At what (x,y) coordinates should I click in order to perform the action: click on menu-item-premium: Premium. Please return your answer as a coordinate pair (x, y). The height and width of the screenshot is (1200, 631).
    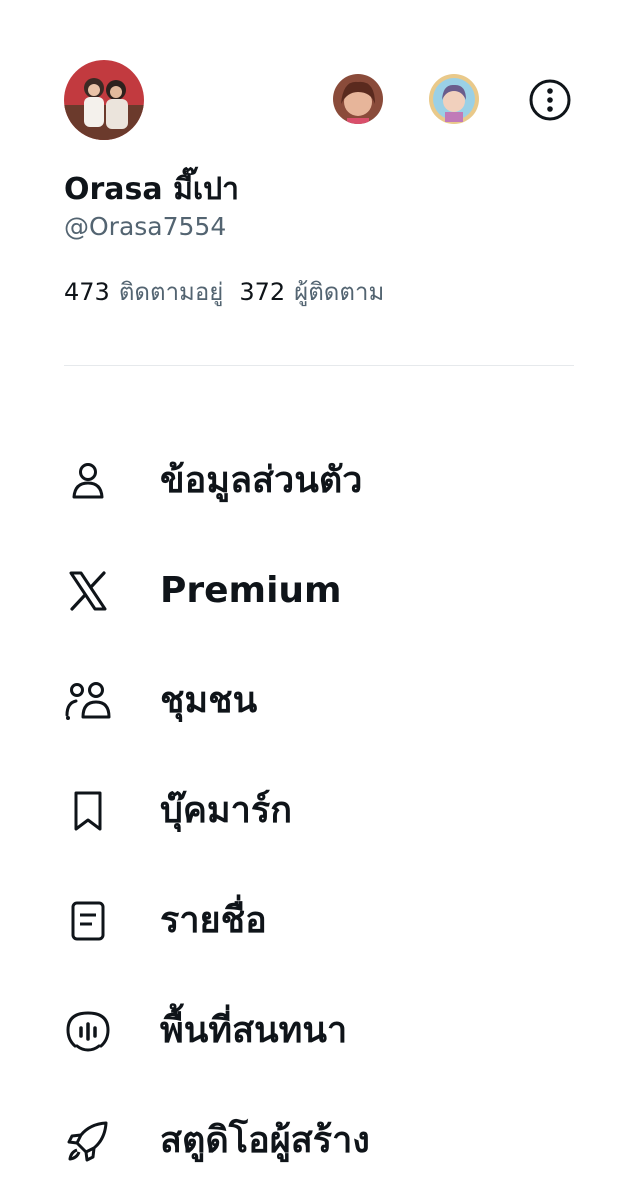
    Looking at the image, I should click on (315, 591).